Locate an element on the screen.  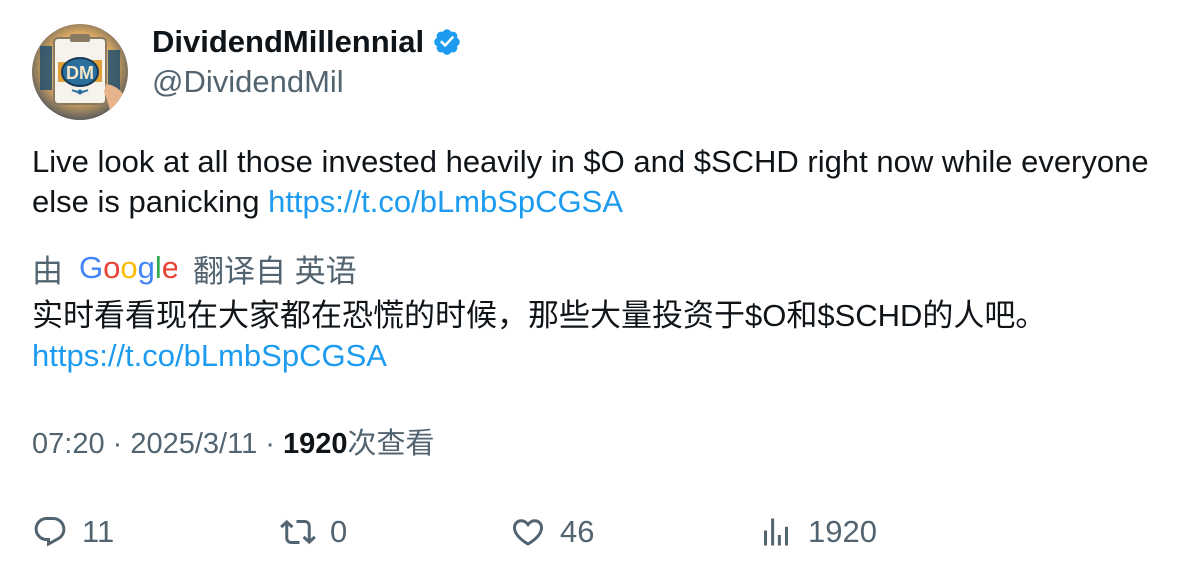
analytics-icon is located at coordinates (776, 532).